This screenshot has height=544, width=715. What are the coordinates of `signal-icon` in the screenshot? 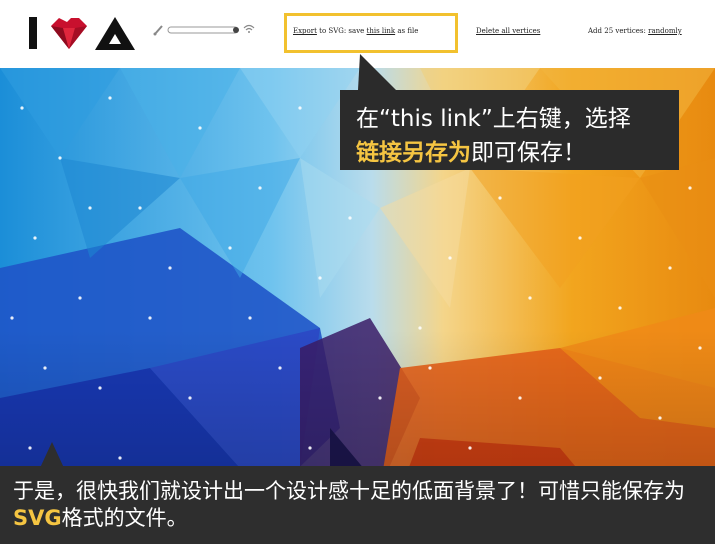 It's located at (249, 28).